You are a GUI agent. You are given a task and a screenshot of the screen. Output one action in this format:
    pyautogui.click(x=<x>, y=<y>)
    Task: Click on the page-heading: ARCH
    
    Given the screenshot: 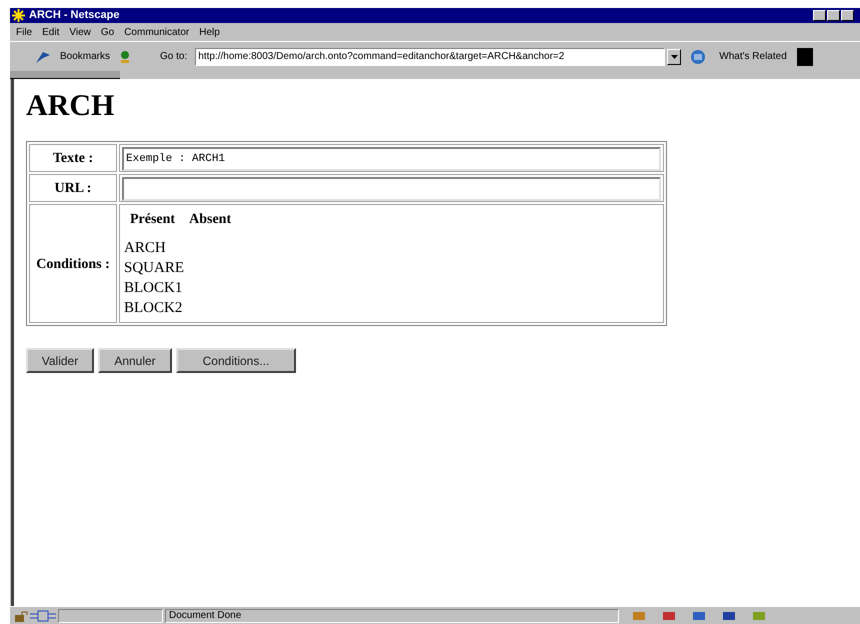 What is the action you would take?
    pyautogui.click(x=71, y=106)
    